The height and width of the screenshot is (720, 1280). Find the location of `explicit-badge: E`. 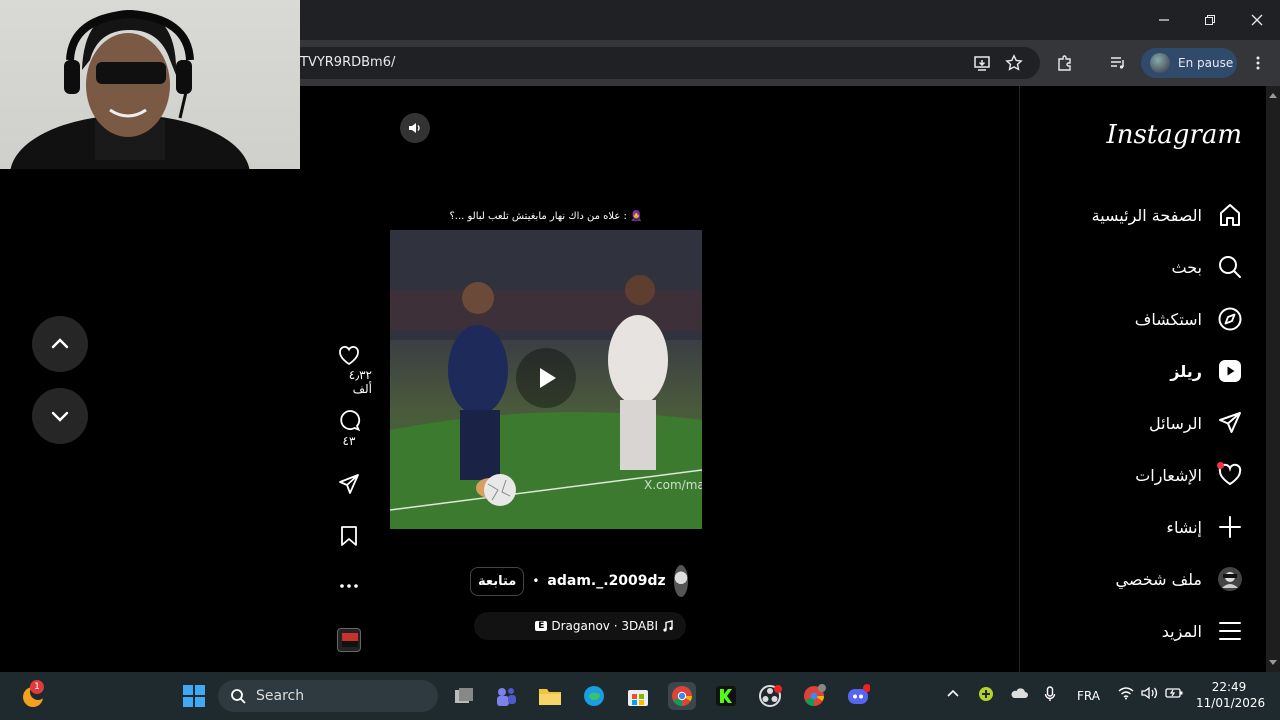

explicit-badge: E is located at coordinates (541, 626).